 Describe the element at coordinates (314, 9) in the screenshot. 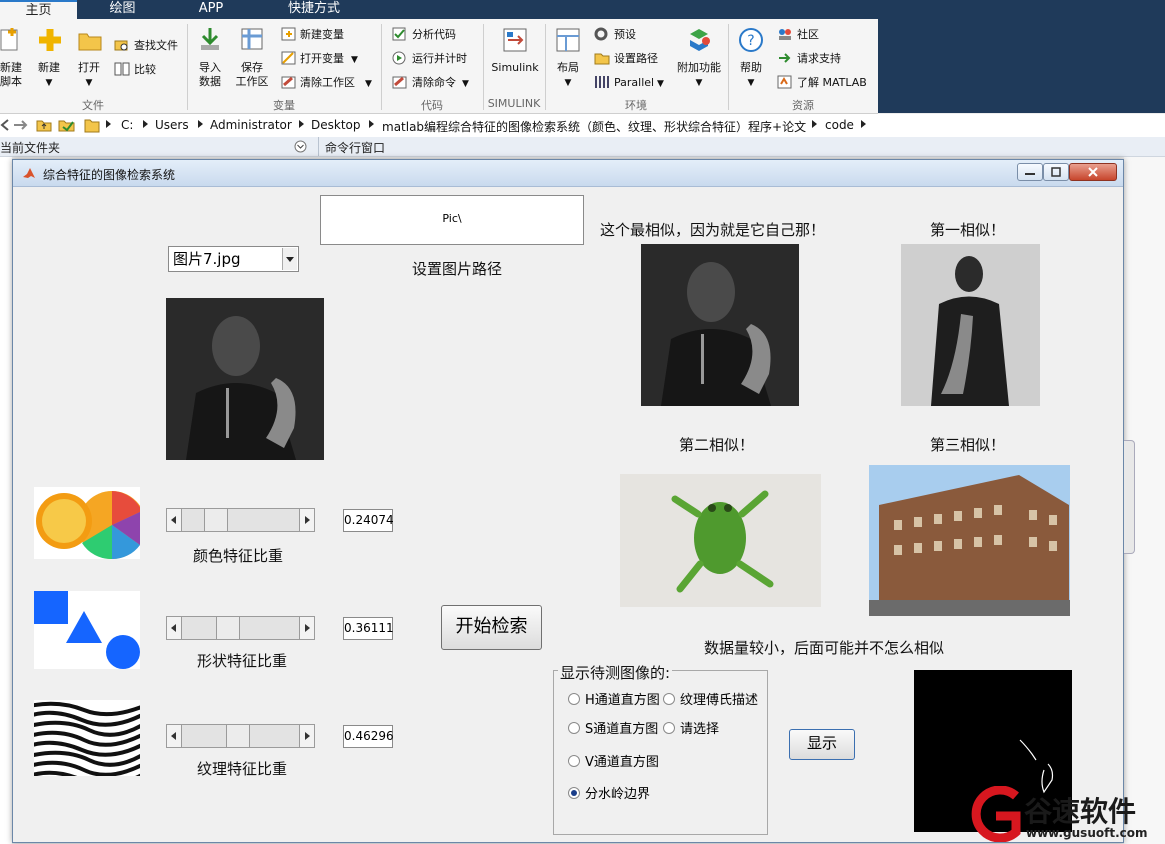

I see `tab-shortcuts: 快捷方式` at that location.